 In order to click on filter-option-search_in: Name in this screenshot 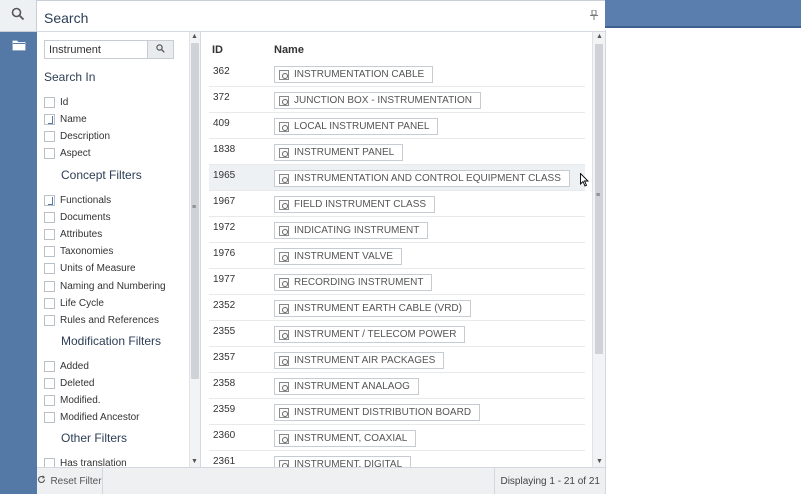, I will do `click(65, 119)`.